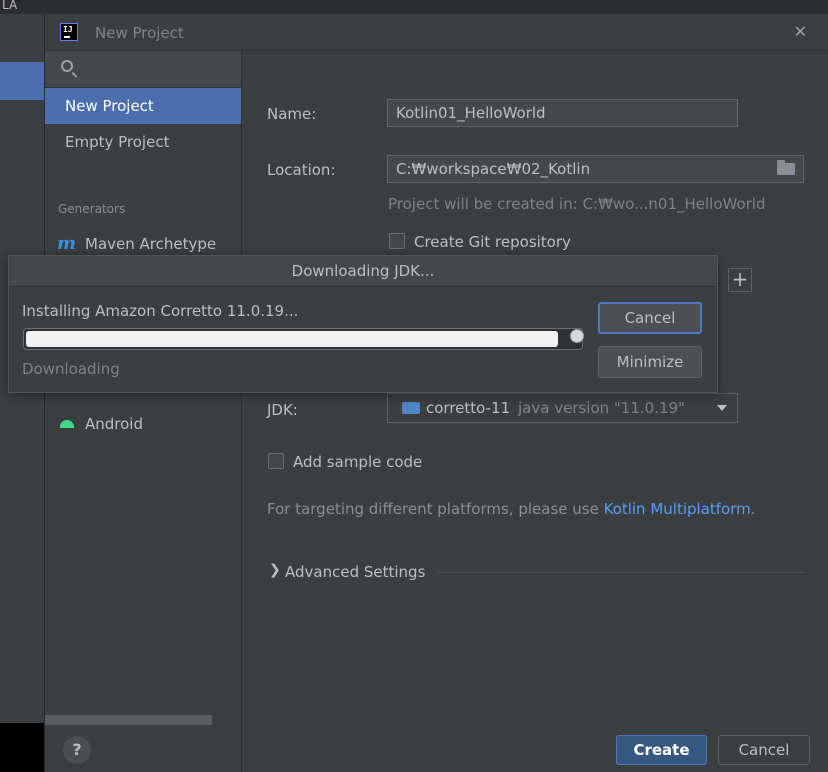 This screenshot has height=772, width=828. Describe the element at coordinates (128, 720) in the screenshot. I see `sidebar-scrollbar` at that location.